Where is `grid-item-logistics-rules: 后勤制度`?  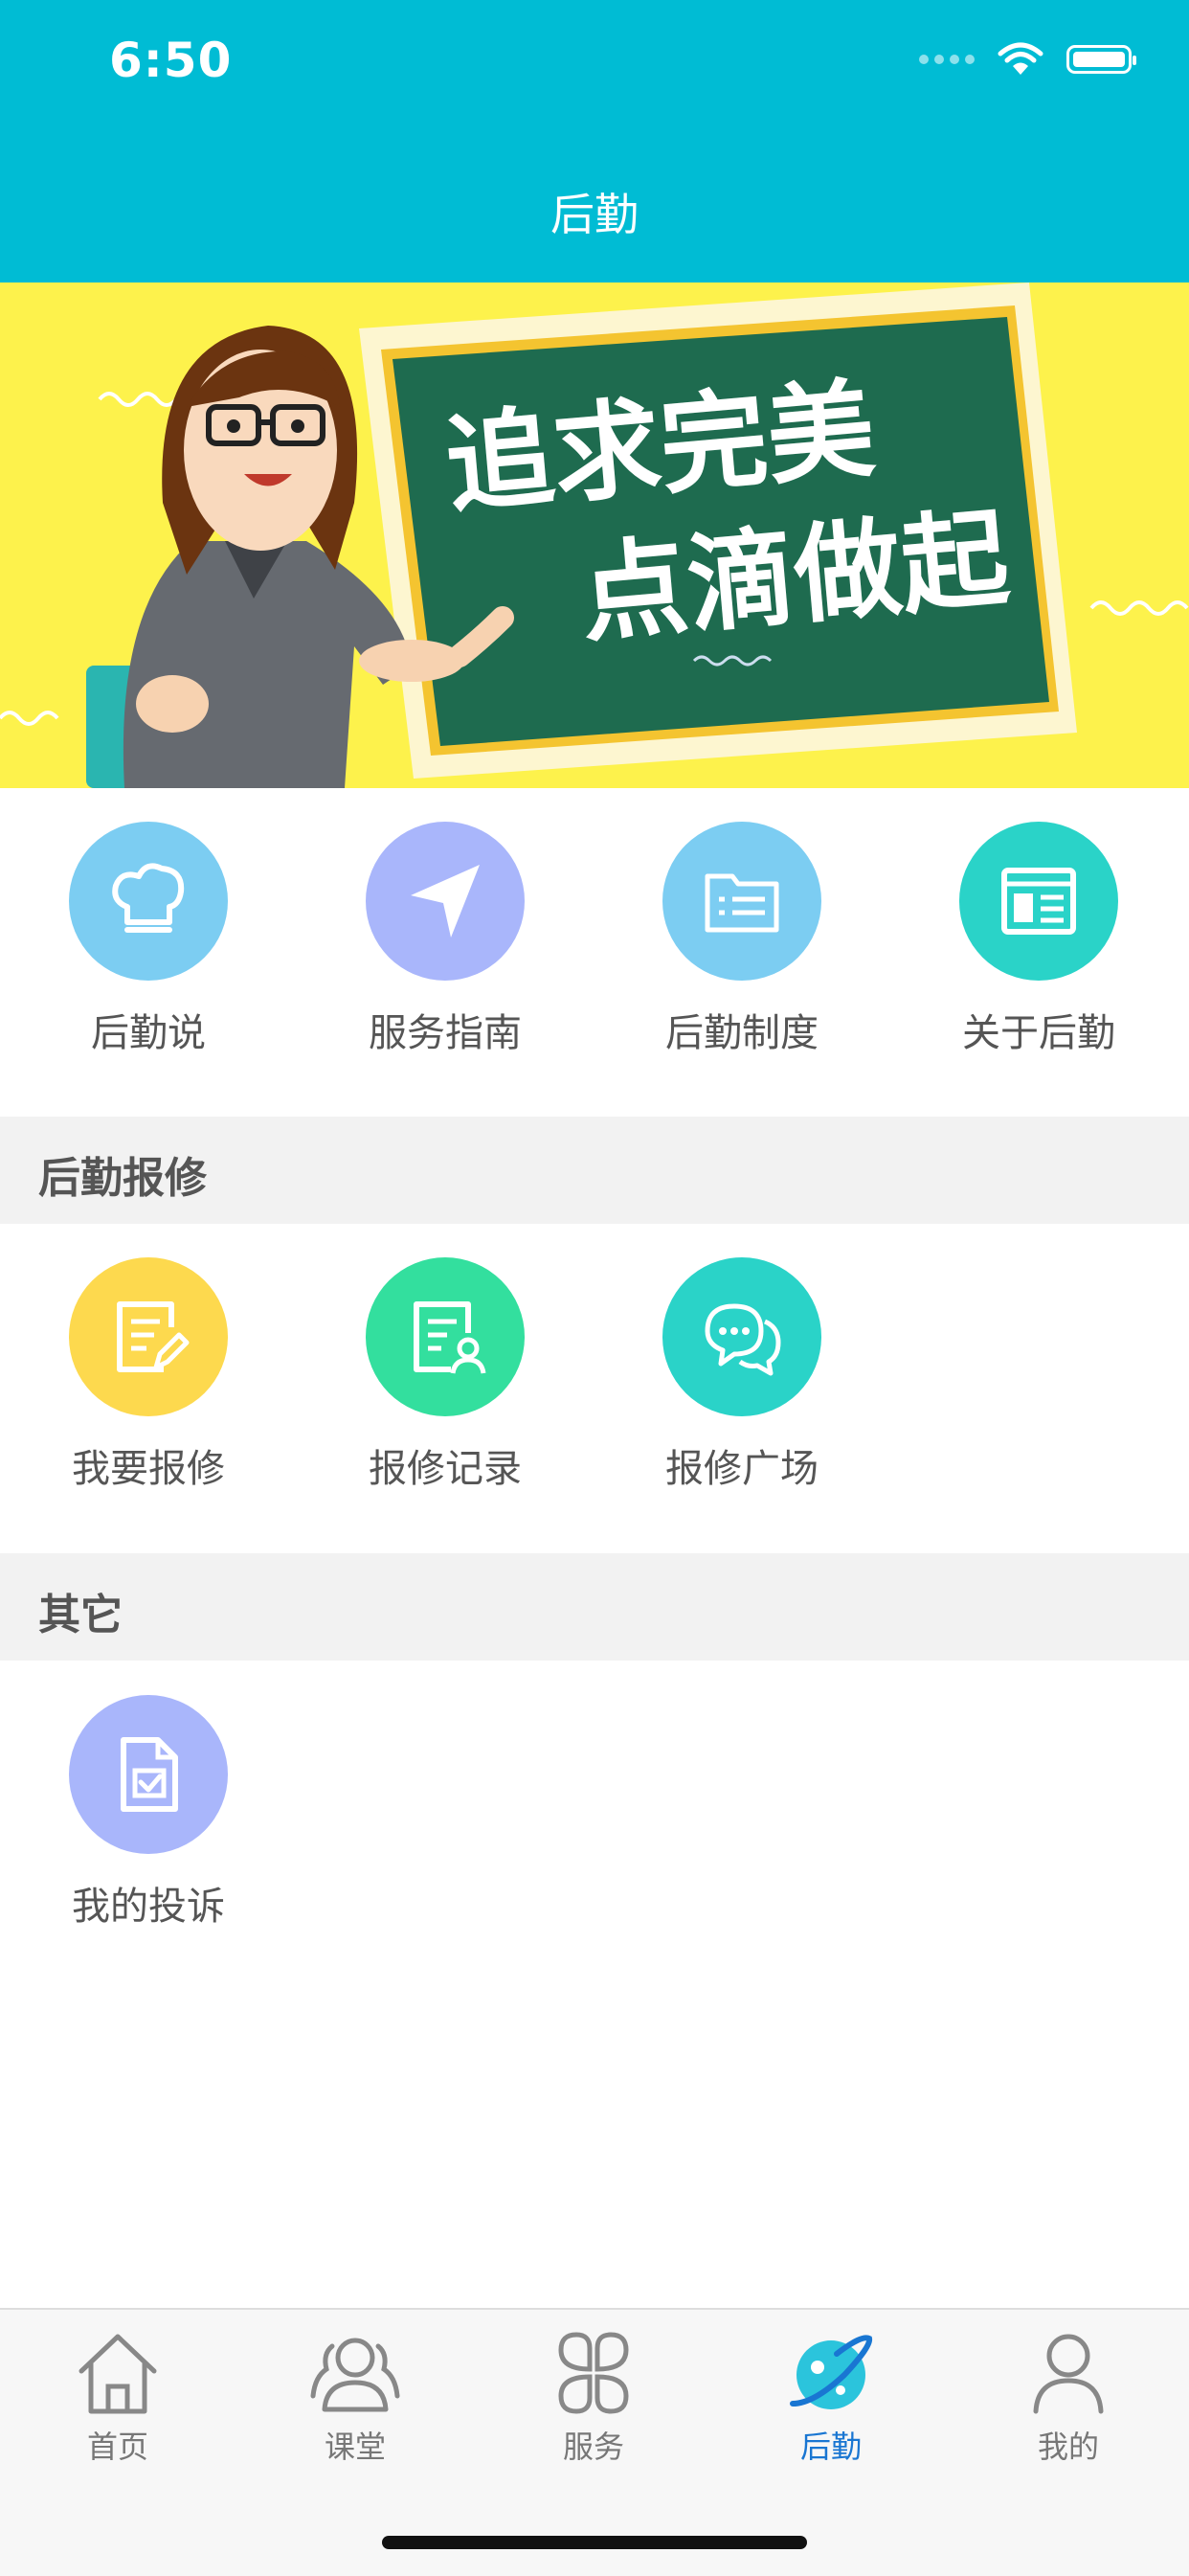
grid-item-logistics-rules: 后勤制度 is located at coordinates (742, 939).